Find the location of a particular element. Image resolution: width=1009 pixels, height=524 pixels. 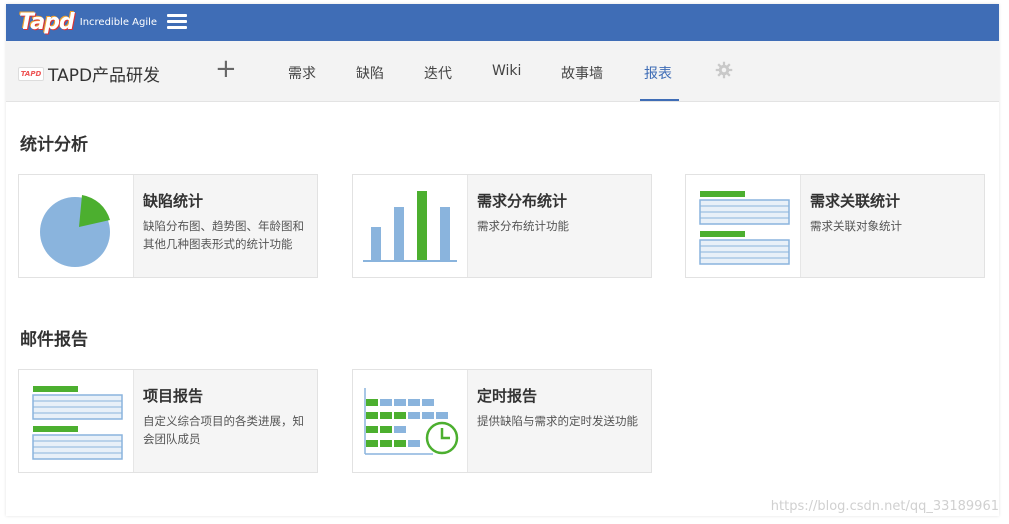

nav-item-wiki: Wiki is located at coordinates (506, 71).